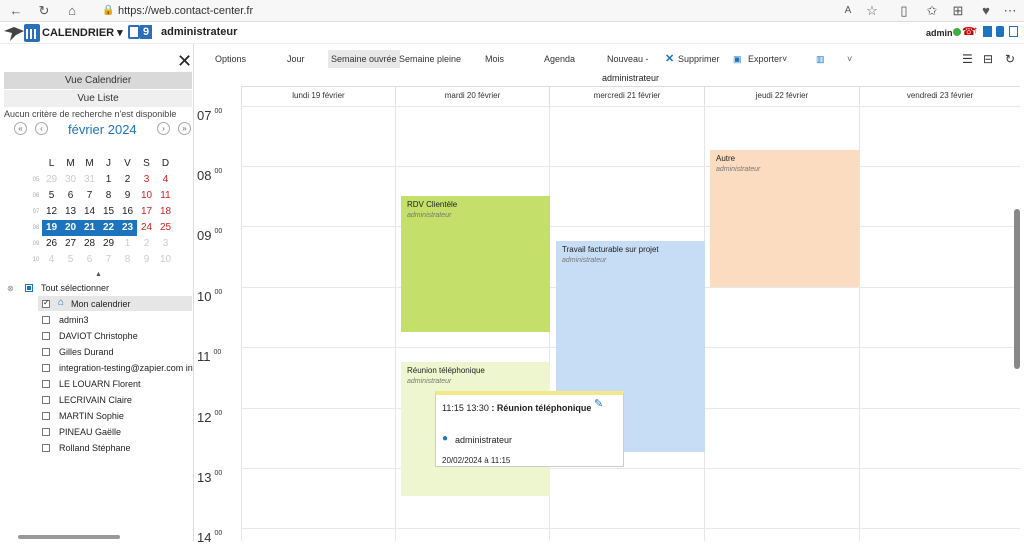 The height and width of the screenshot is (545, 1024). What do you see at coordinates (939, 33) in the screenshot?
I see `admin-label: admin` at bounding box center [939, 33].